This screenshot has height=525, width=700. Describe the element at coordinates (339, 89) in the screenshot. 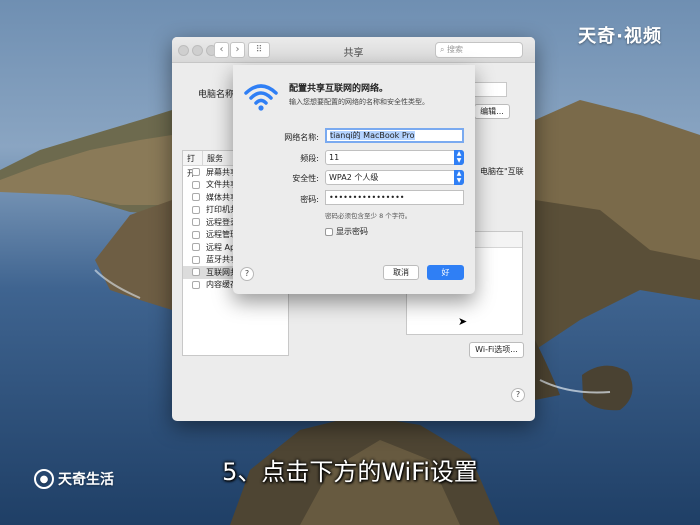

I see `sheet-title: 配置共享互联网的网络。` at that location.